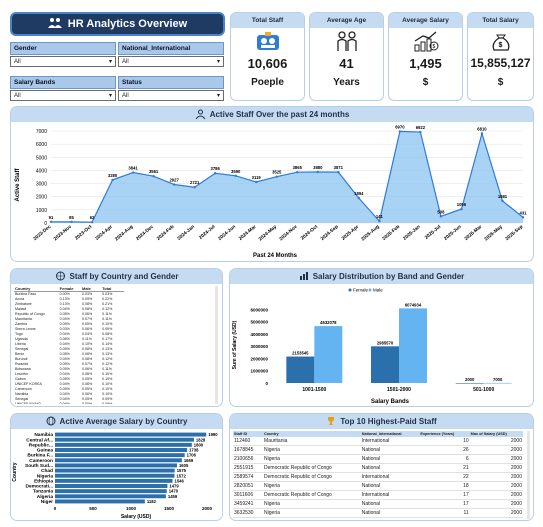  What do you see at coordinates (425, 82) in the screenshot?
I see `kpi-unit: $` at bounding box center [425, 82].